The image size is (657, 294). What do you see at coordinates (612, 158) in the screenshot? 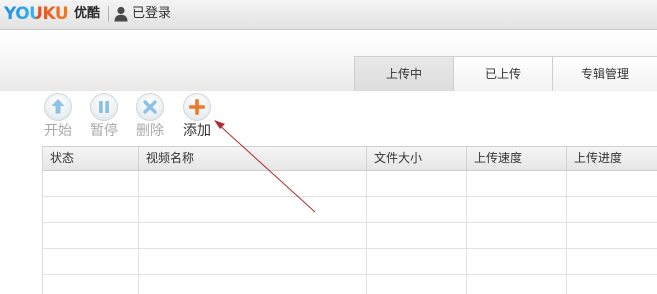
I see `column-header-upload-progress: 上传进度` at bounding box center [612, 158].